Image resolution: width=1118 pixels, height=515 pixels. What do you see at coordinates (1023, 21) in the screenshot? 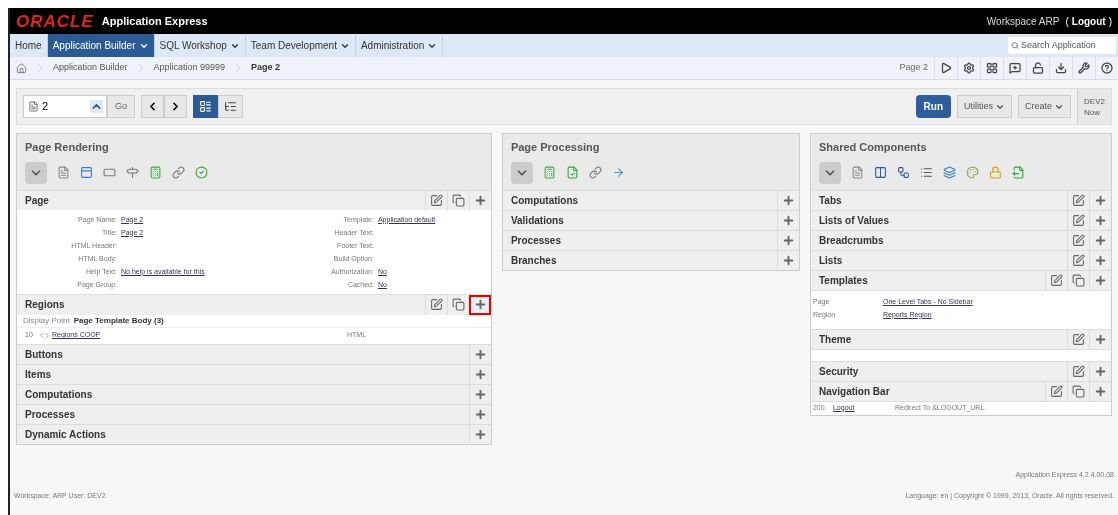
I see `workspace-label: Workspace ARP` at bounding box center [1023, 21].